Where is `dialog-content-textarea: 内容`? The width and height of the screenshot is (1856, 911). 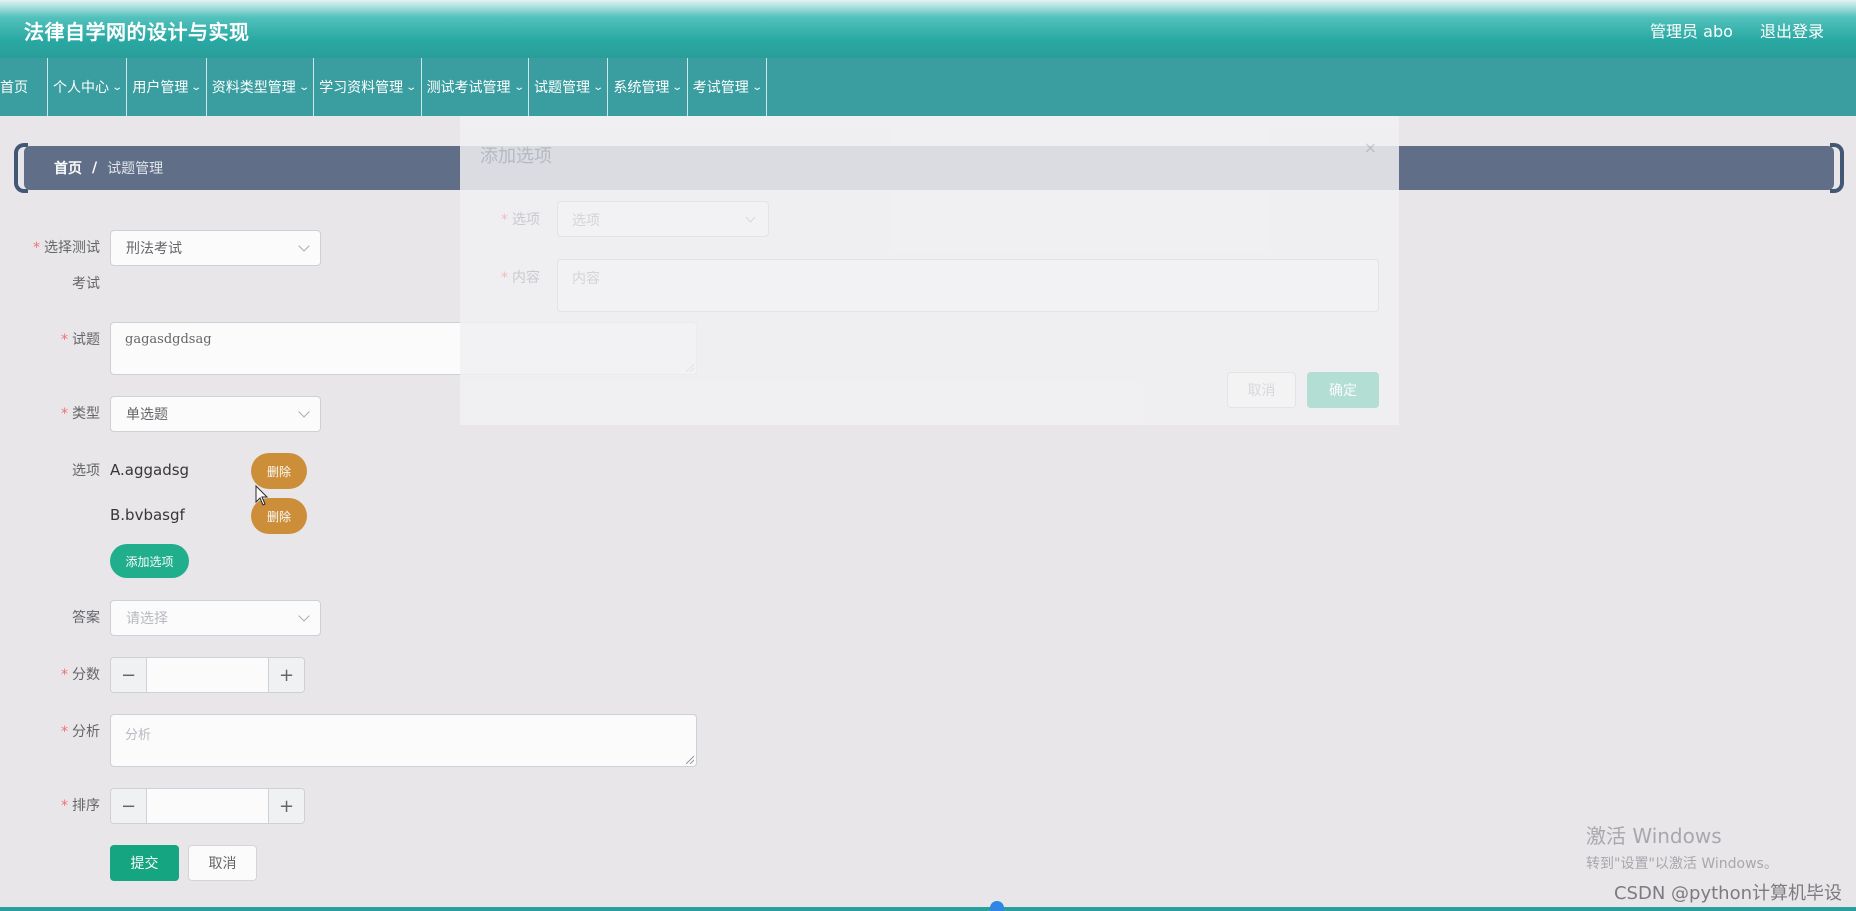
dialog-content-textarea: 内容 is located at coordinates (968, 285).